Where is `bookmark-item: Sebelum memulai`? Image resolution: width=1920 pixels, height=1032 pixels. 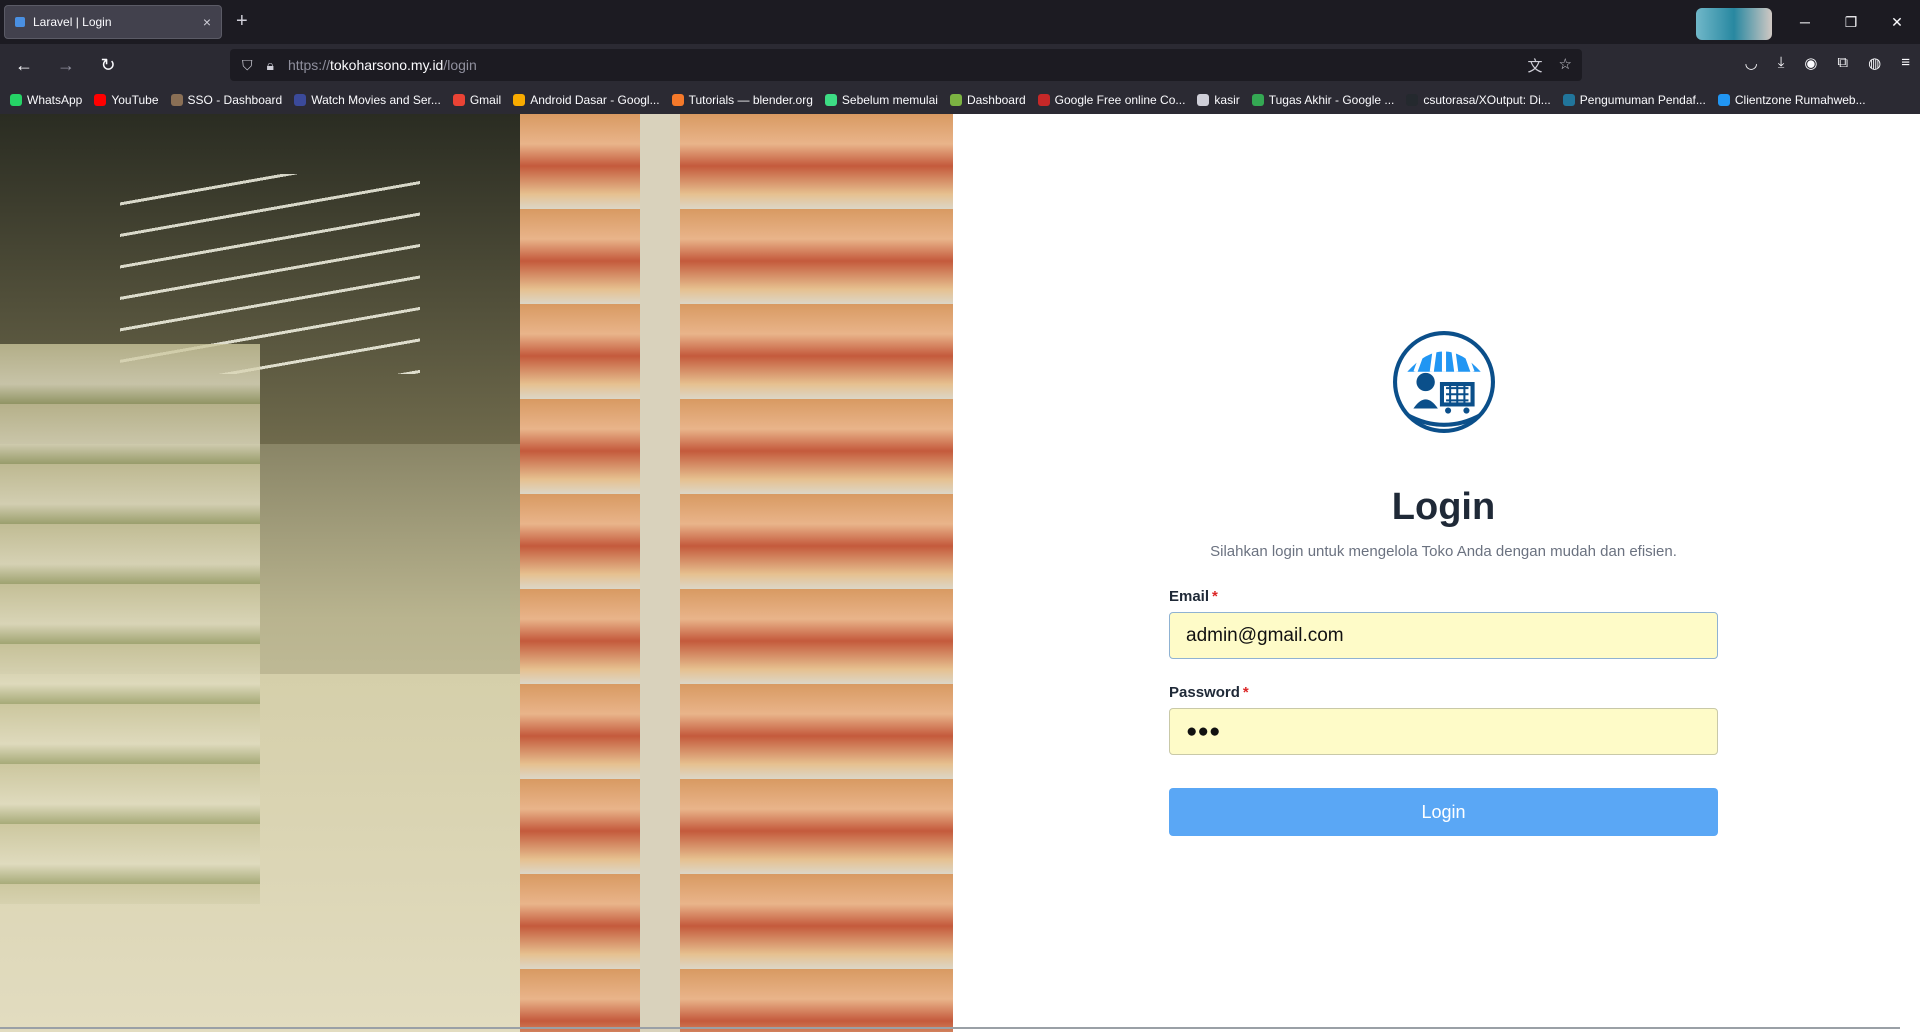 bookmark-item: Sebelum memulai is located at coordinates (881, 100).